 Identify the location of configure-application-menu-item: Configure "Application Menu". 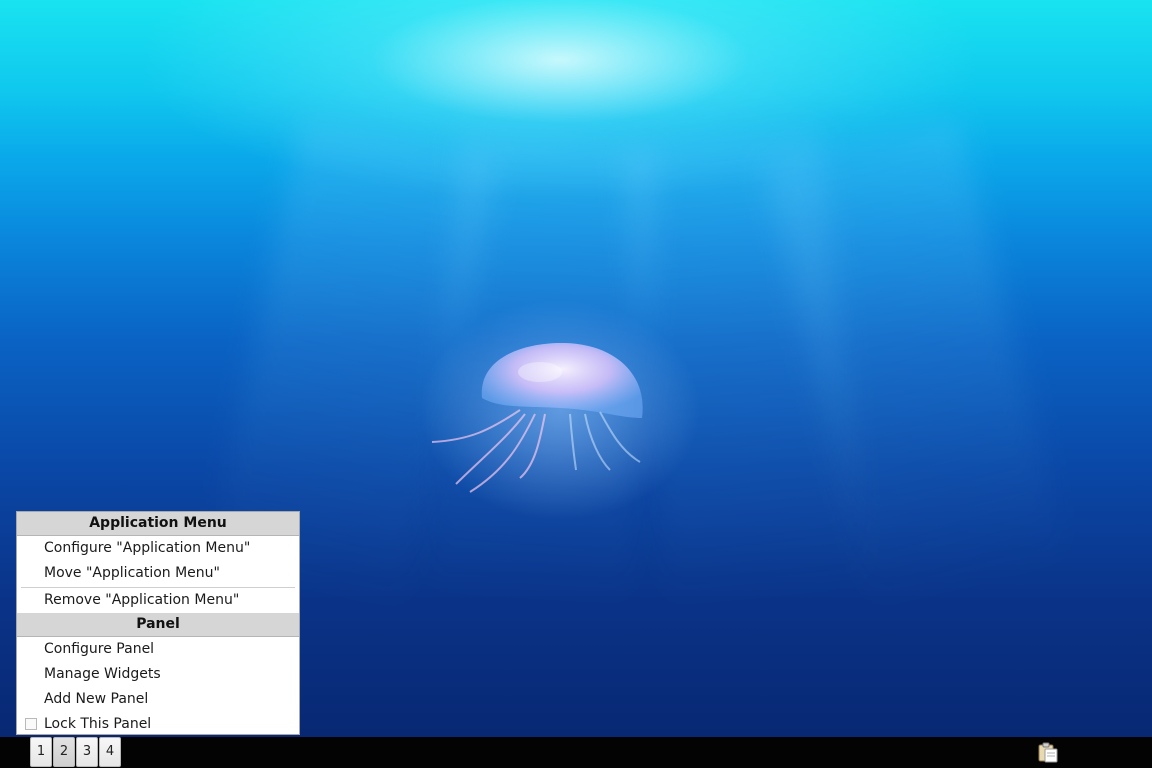
(158, 548).